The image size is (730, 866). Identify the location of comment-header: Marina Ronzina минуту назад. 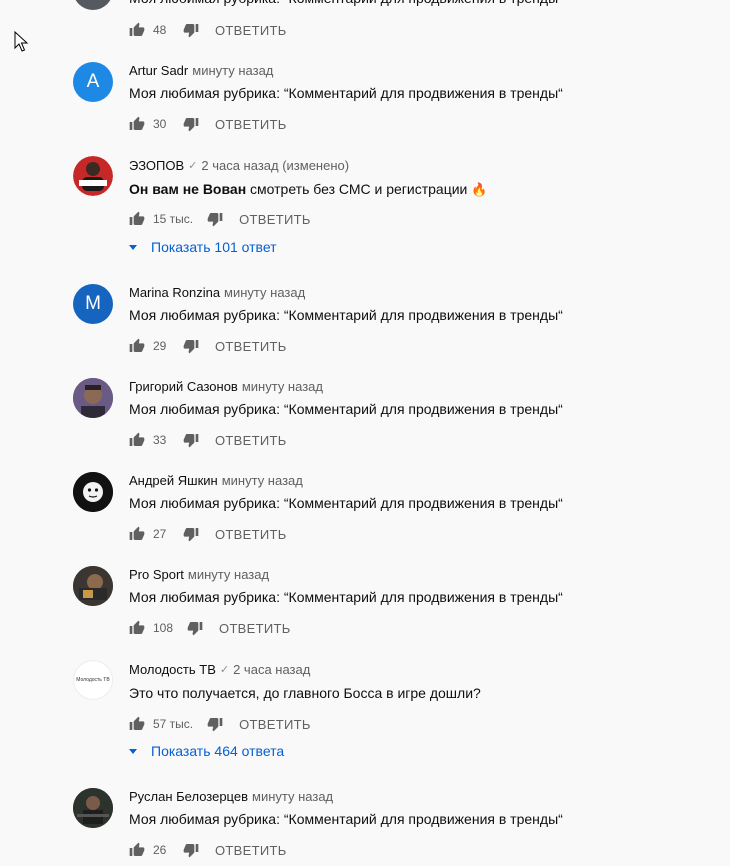
(217, 293).